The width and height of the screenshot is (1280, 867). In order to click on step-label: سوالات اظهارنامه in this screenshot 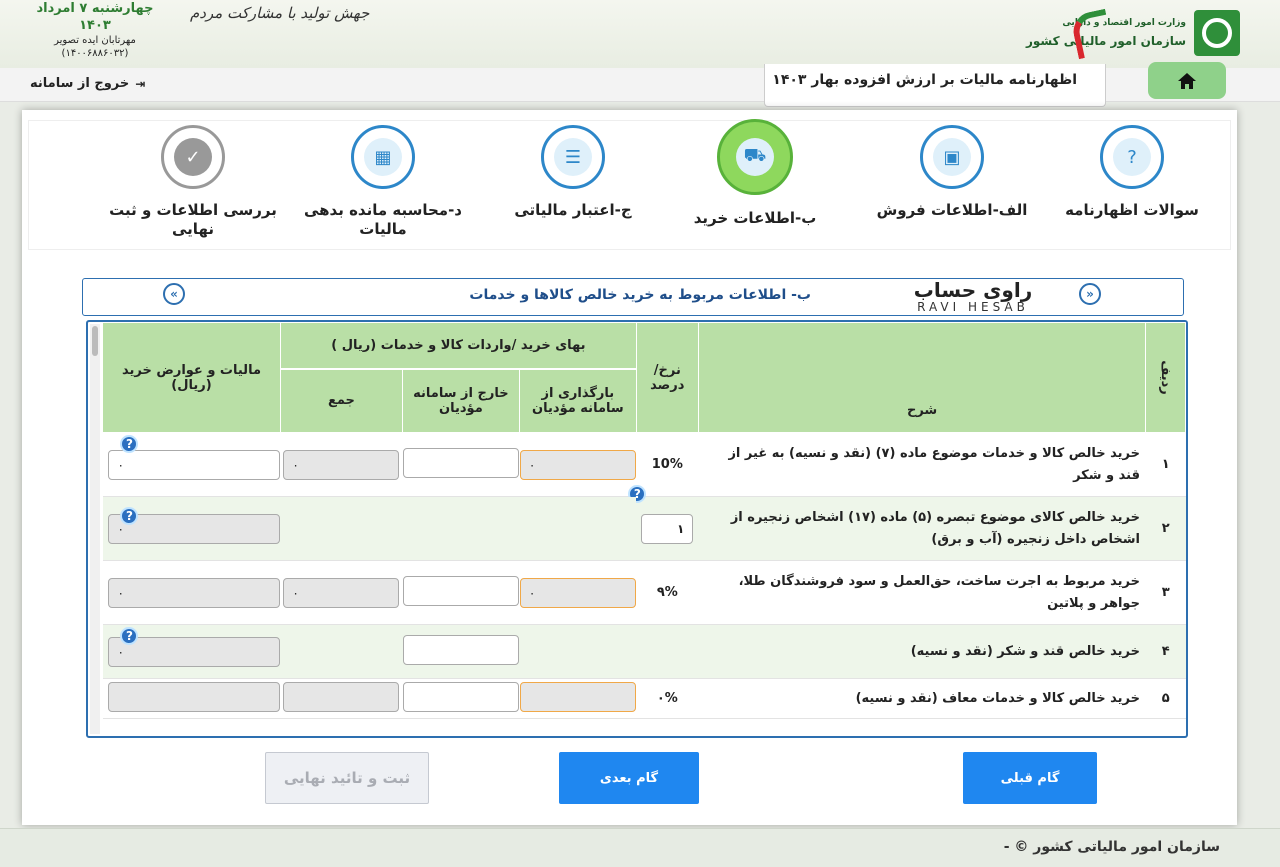, I will do `click(1132, 210)`.